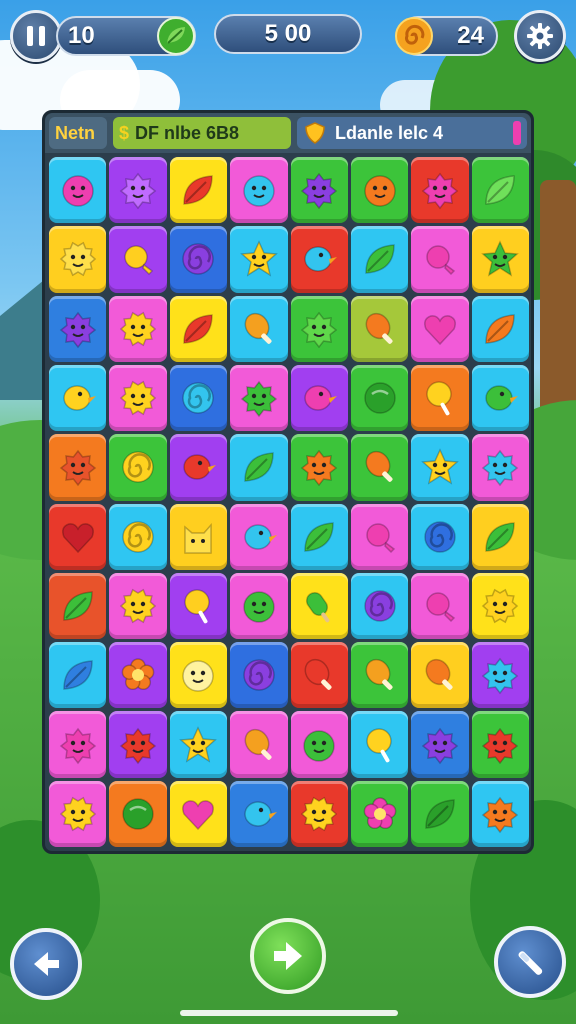 The height and width of the screenshot is (1024, 576). I want to click on spiky-monster-icon, so click(440, 191).